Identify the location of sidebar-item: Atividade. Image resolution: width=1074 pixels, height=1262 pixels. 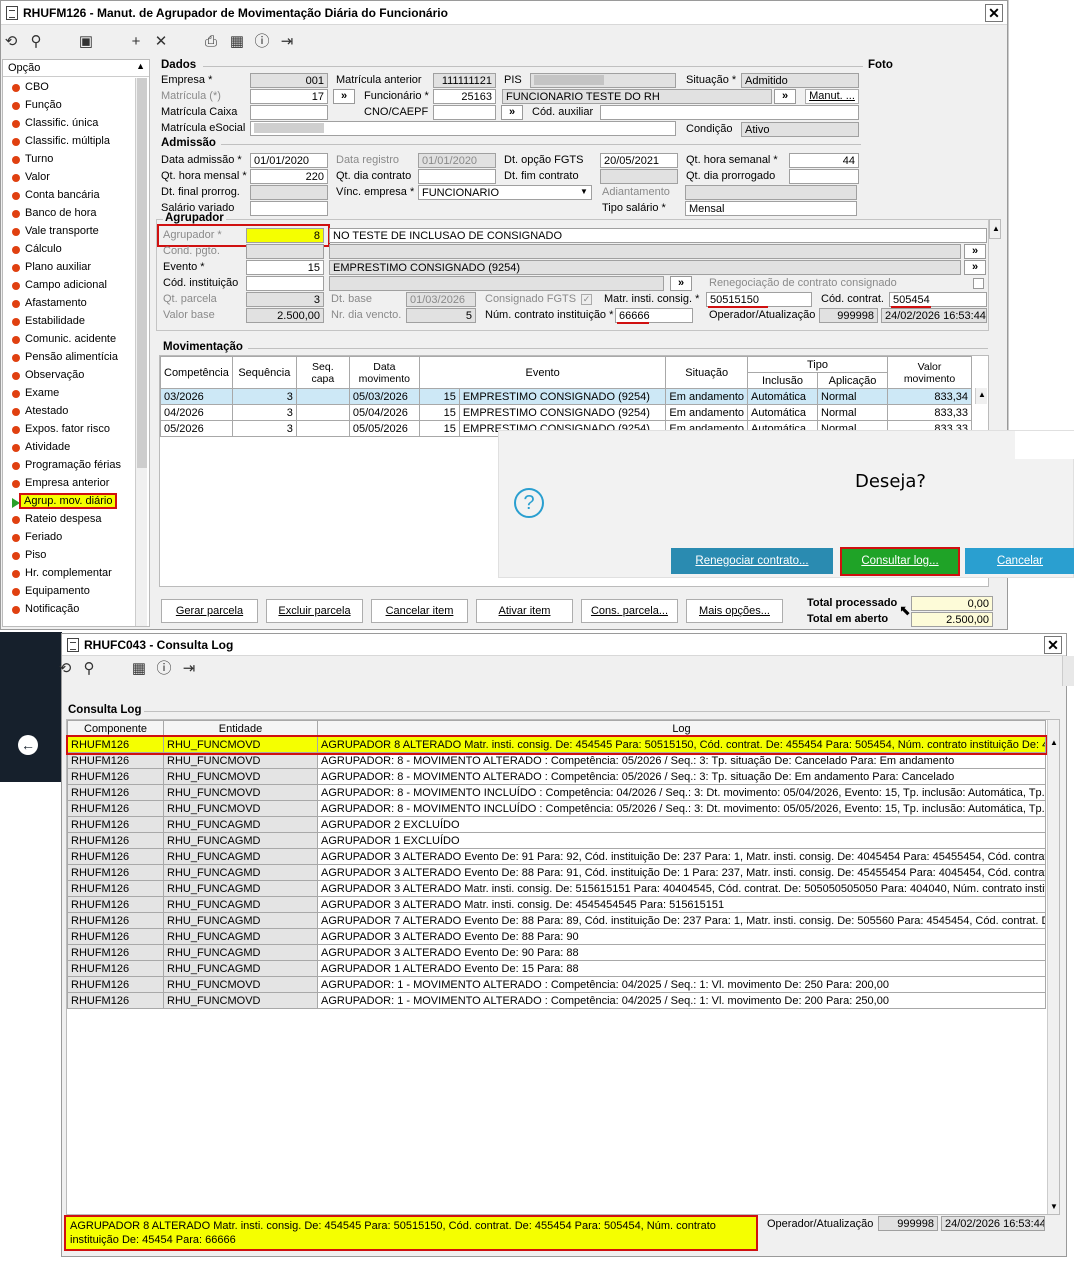
(47, 447).